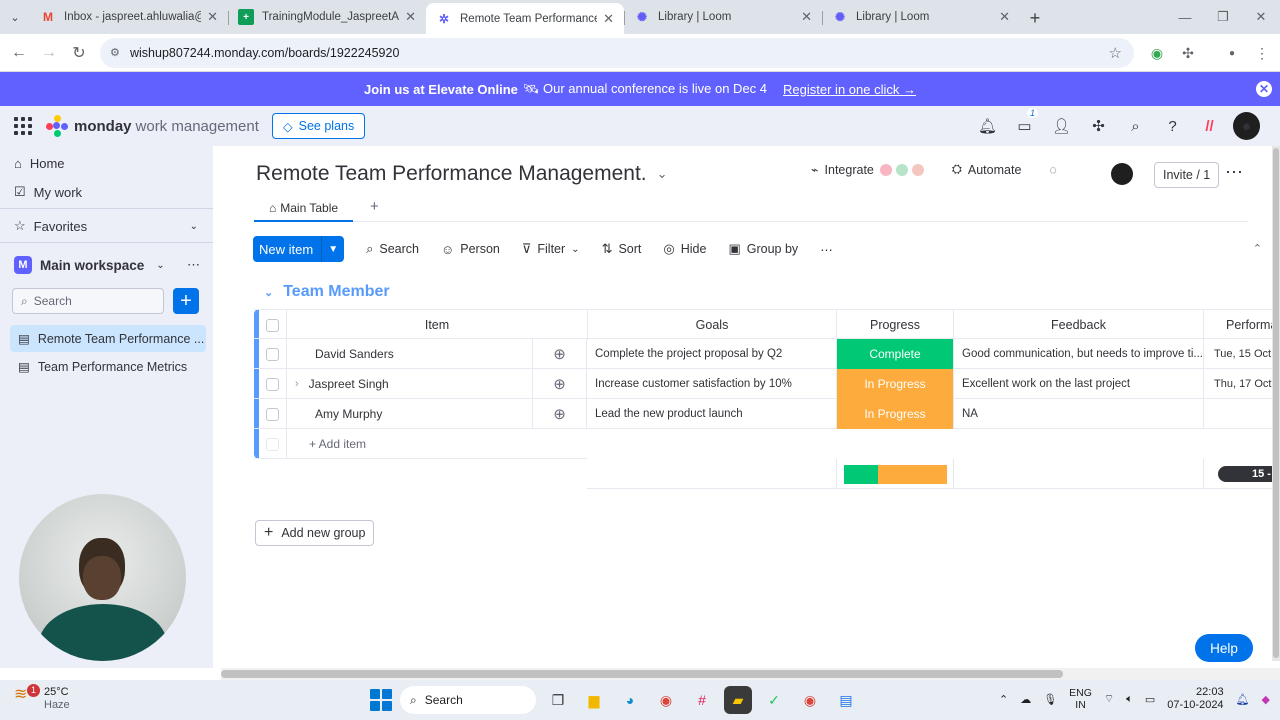 This screenshot has height=720, width=1280. What do you see at coordinates (106, 226) in the screenshot?
I see `sidebar-item-favorites: ☆ Favorites ⌄` at bounding box center [106, 226].